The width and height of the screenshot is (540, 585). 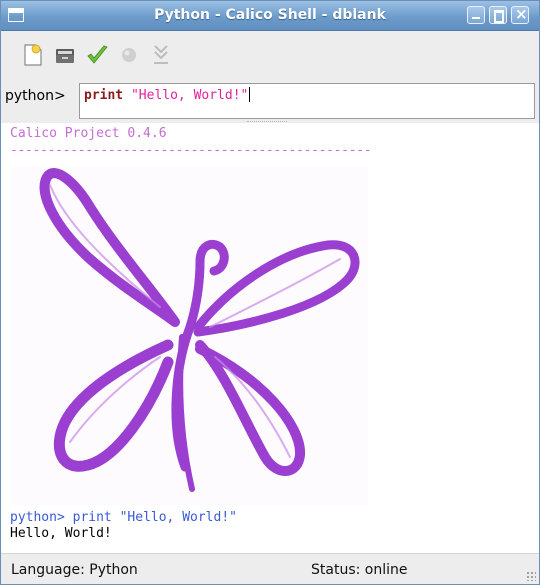 I want to click on new-document-button, so click(x=33, y=55).